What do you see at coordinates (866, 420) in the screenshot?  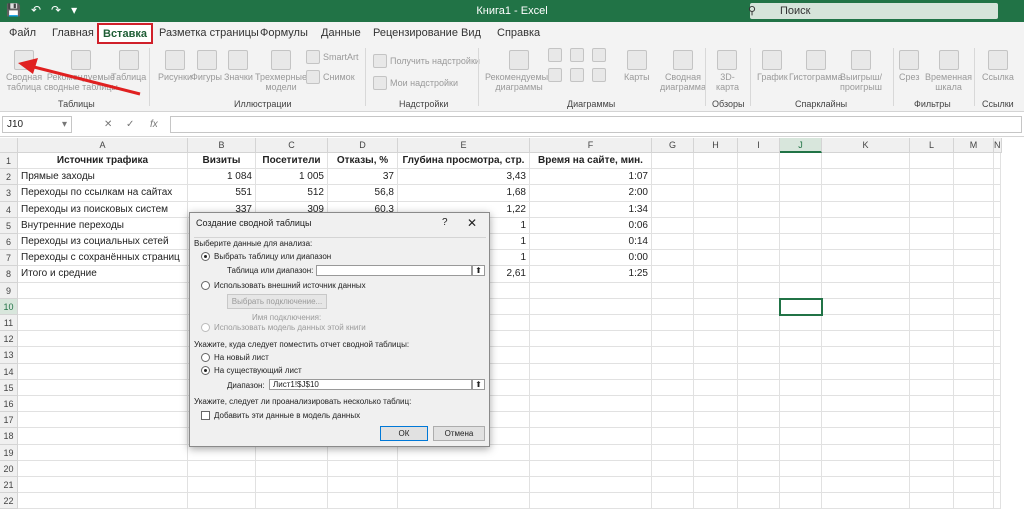 I see `cell-k17` at bounding box center [866, 420].